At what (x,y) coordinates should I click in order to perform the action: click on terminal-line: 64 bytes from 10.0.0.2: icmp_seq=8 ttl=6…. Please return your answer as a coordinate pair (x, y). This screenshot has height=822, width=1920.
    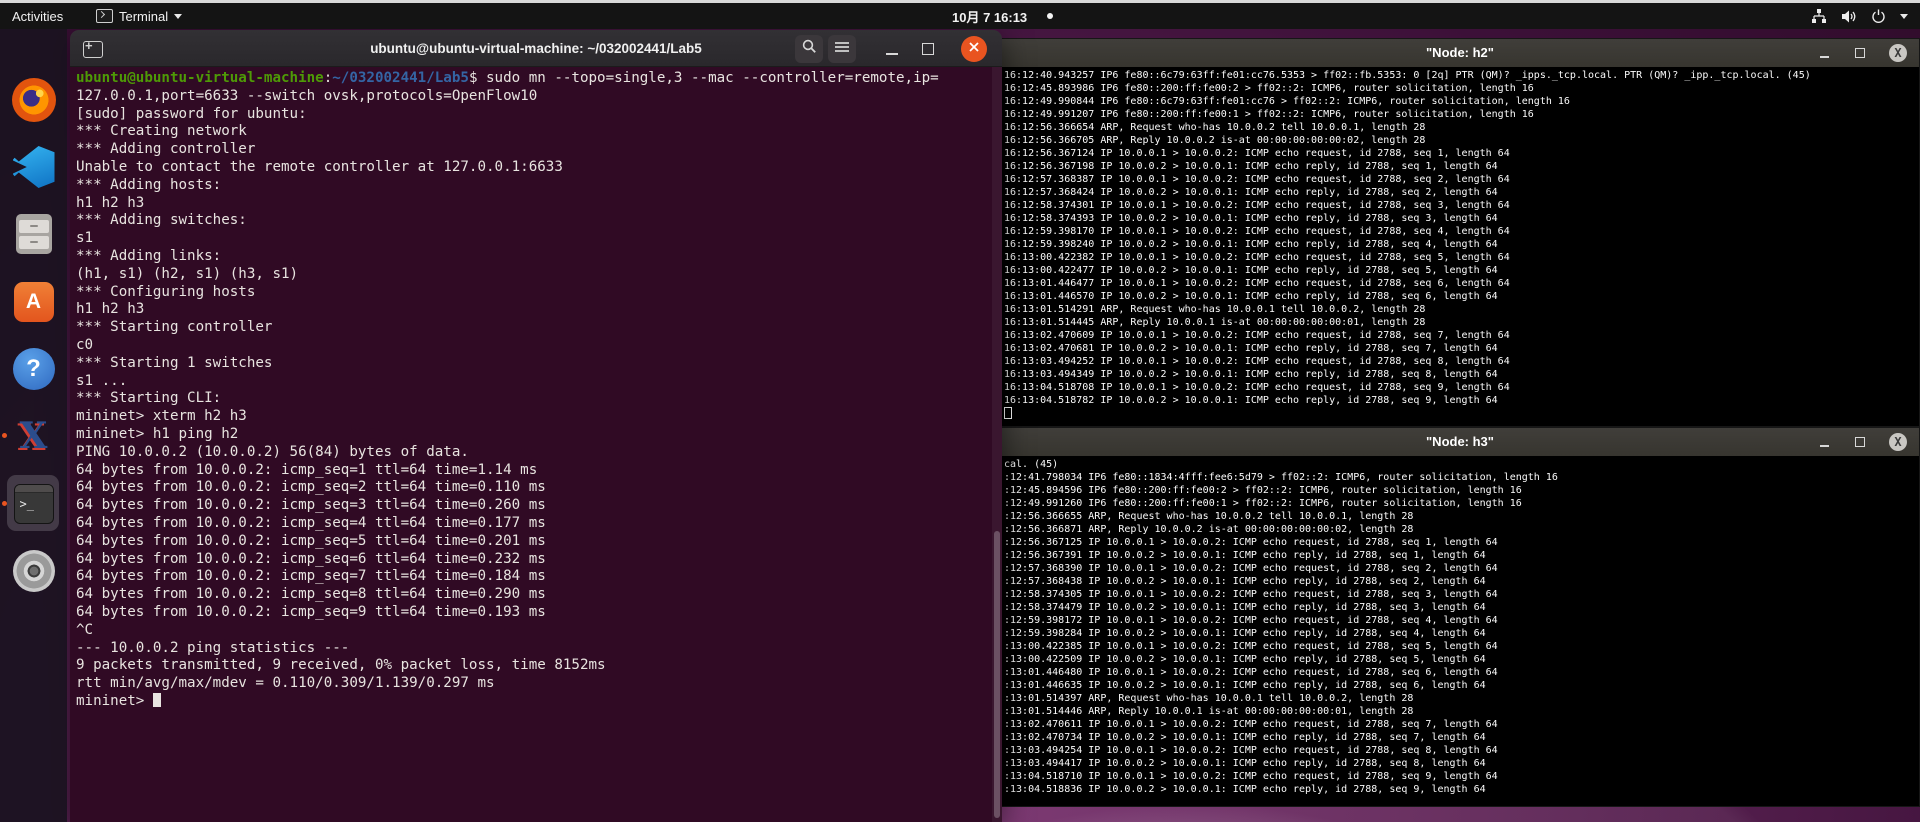
    Looking at the image, I should click on (311, 594).